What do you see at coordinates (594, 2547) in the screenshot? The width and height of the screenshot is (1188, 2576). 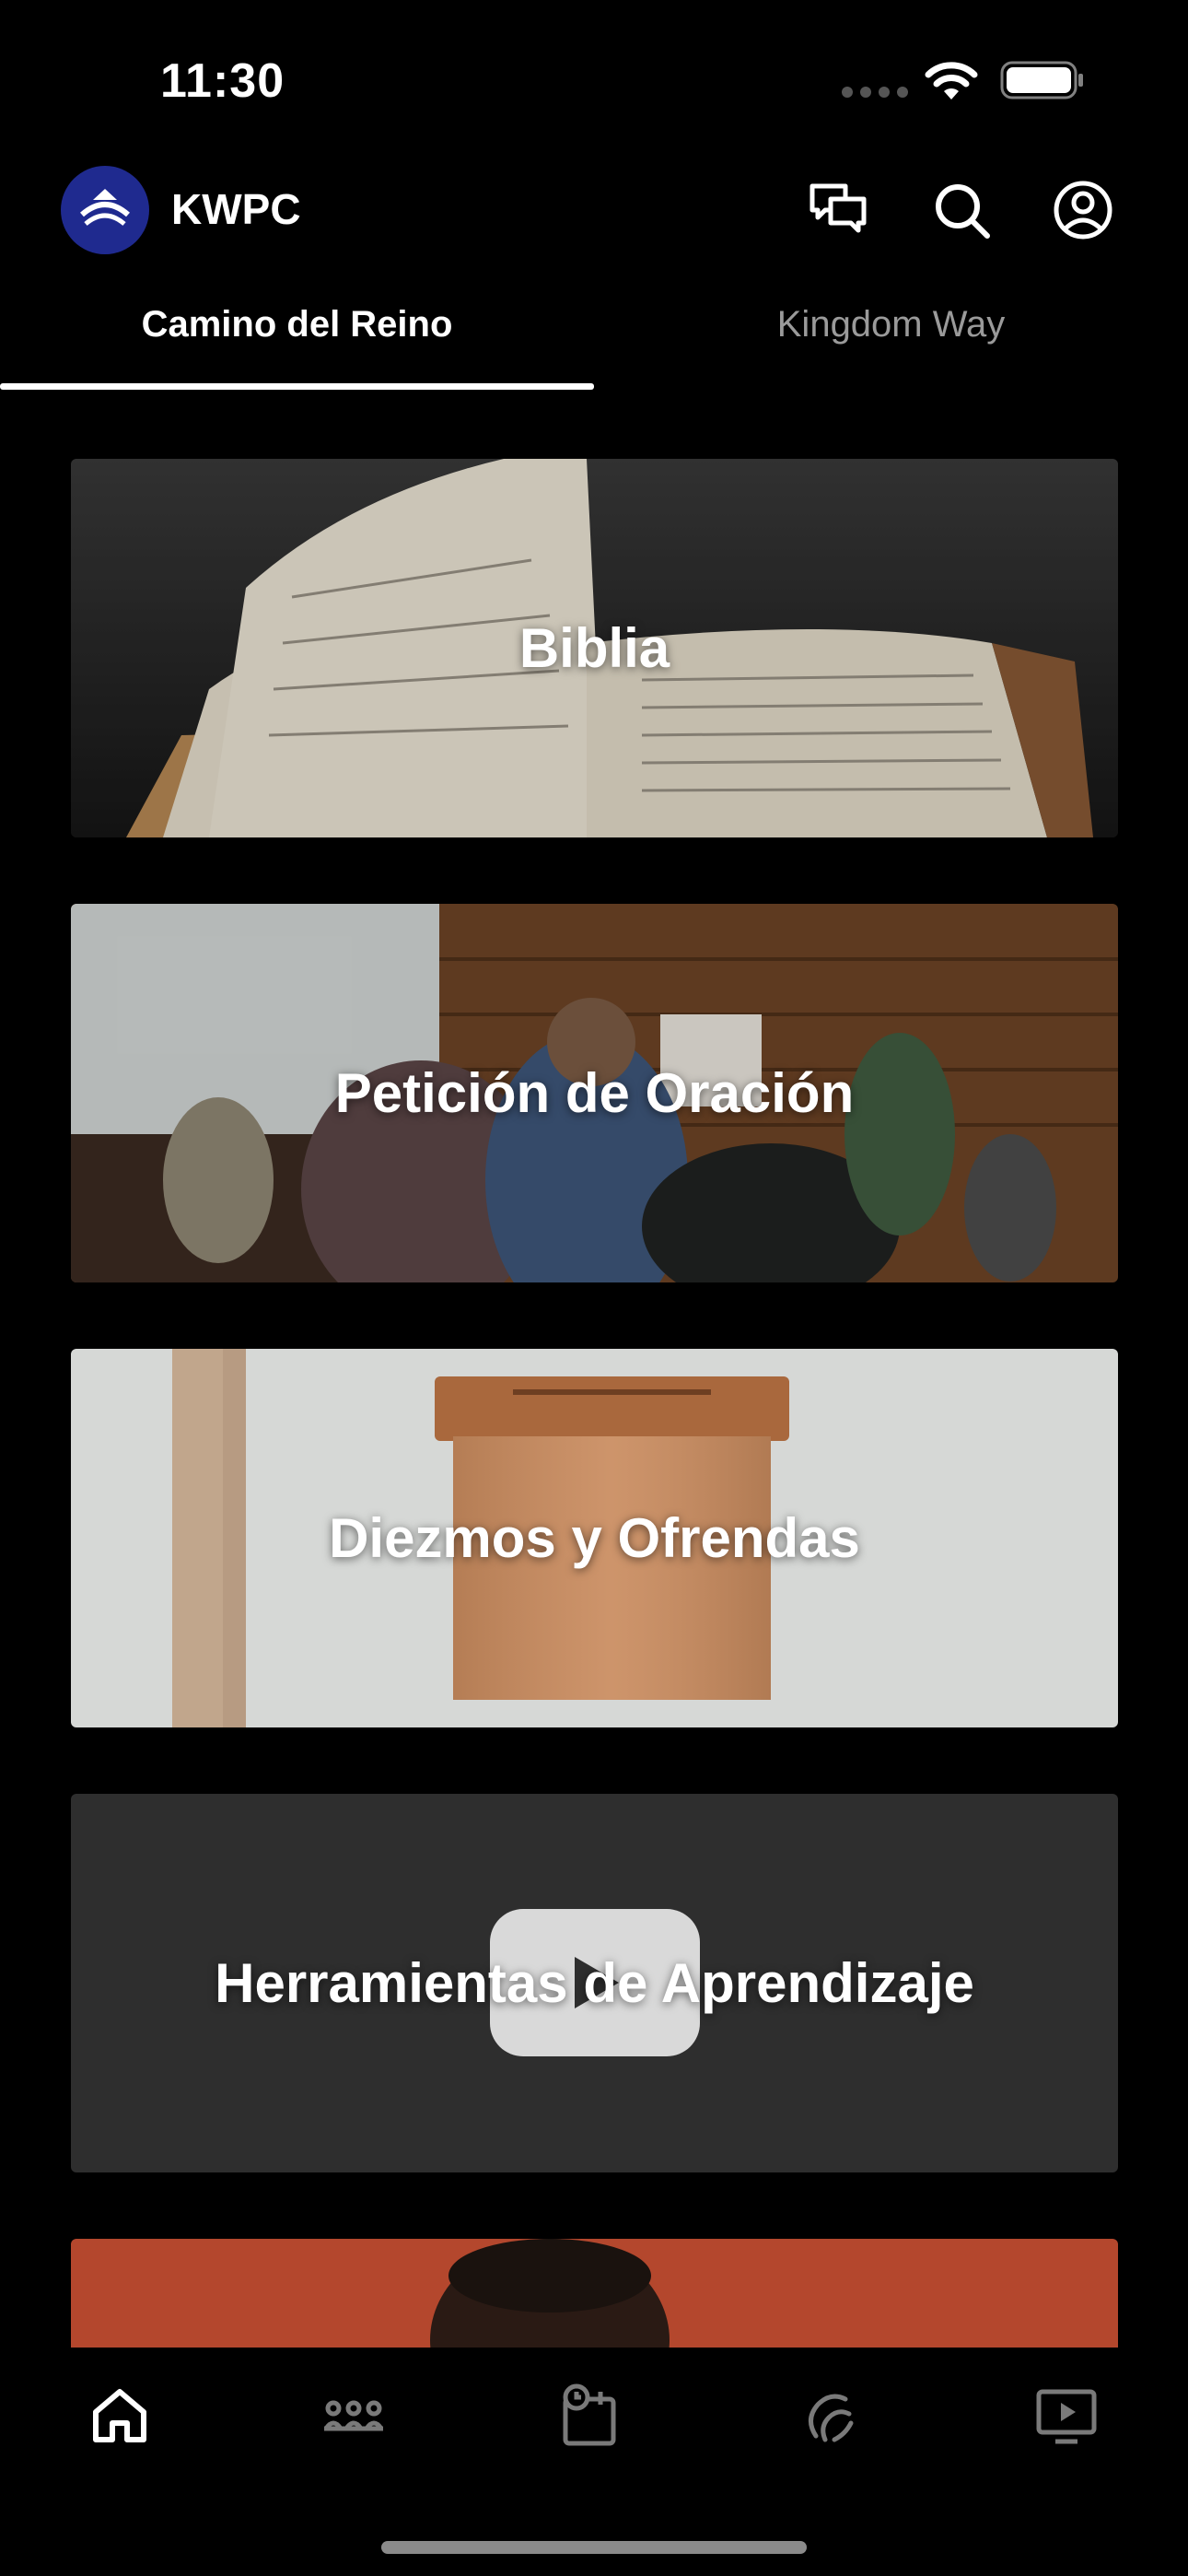 I see `home-indicator` at bounding box center [594, 2547].